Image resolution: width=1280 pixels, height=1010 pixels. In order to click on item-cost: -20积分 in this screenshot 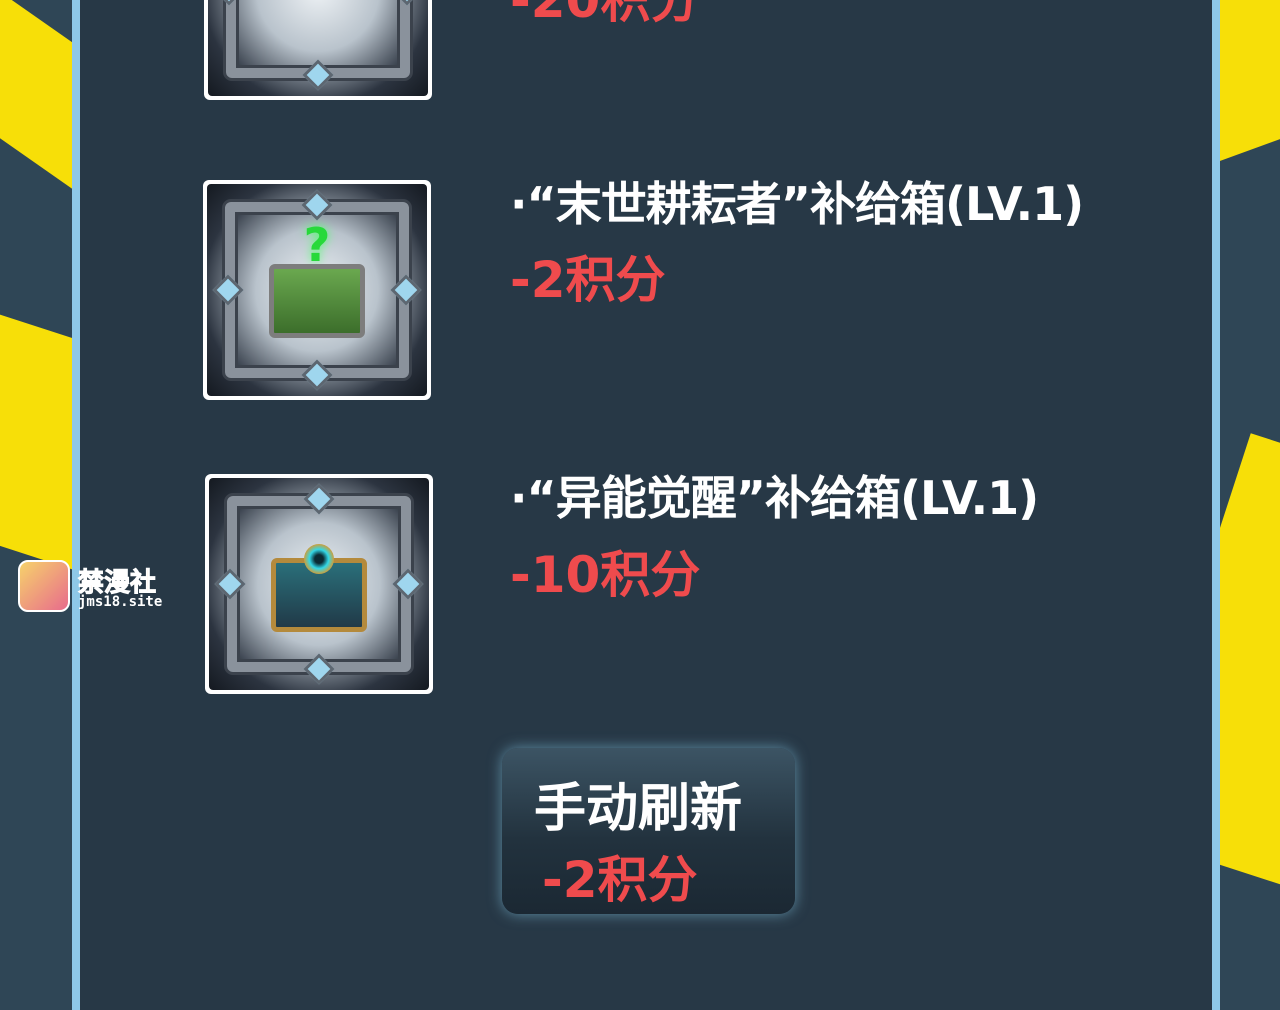, I will do `click(605, 14)`.